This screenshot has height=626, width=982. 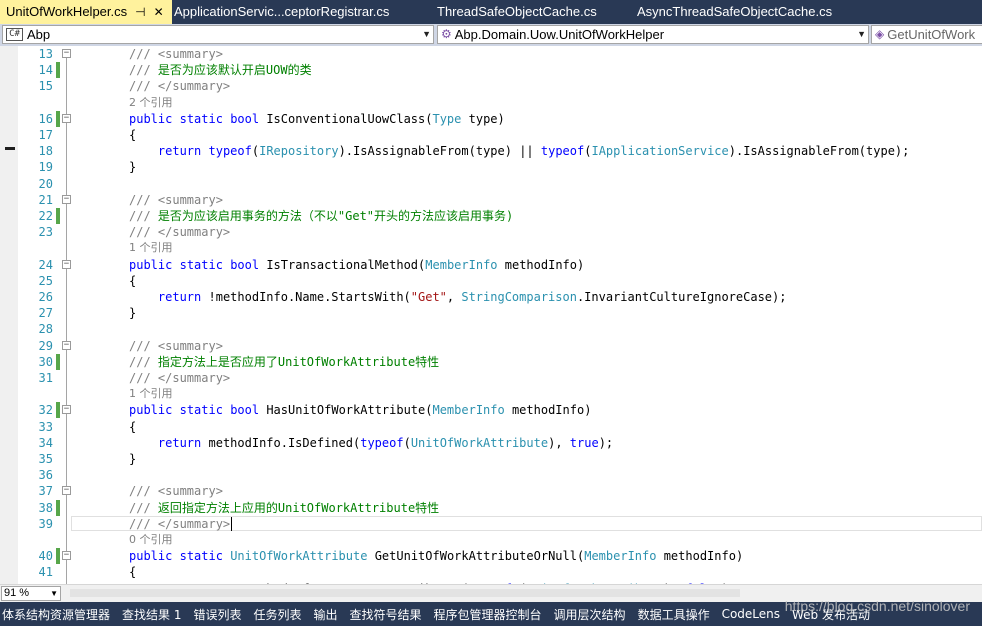 What do you see at coordinates (491, 329) in the screenshot?
I see `code-line: 28` at bounding box center [491, 329].